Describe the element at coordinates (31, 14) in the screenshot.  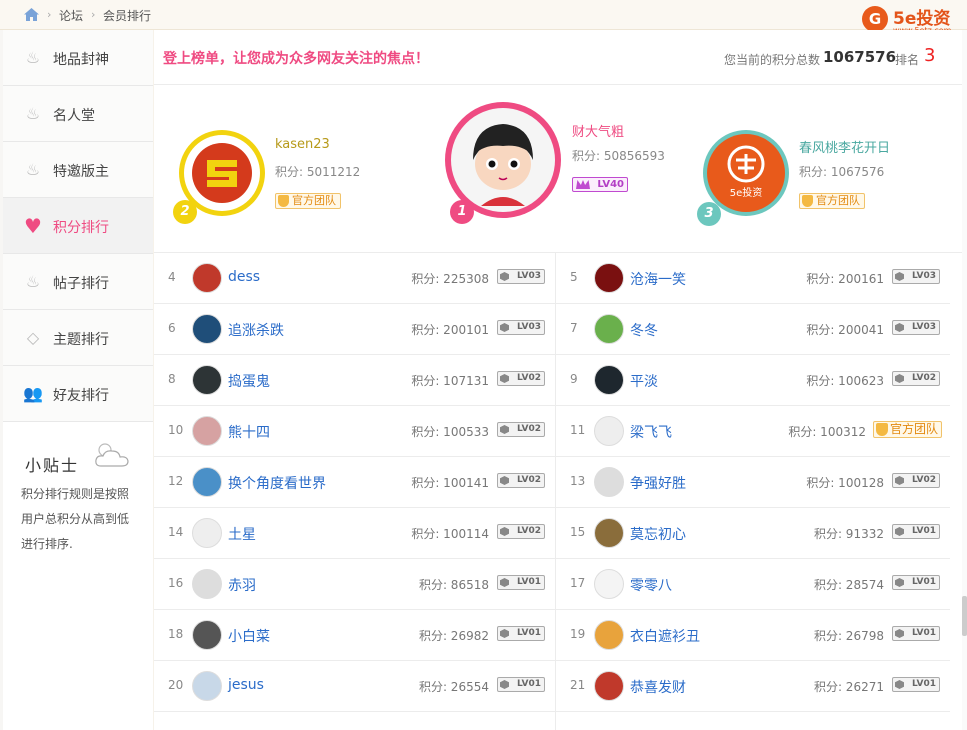
I see `home-icon` at that location.